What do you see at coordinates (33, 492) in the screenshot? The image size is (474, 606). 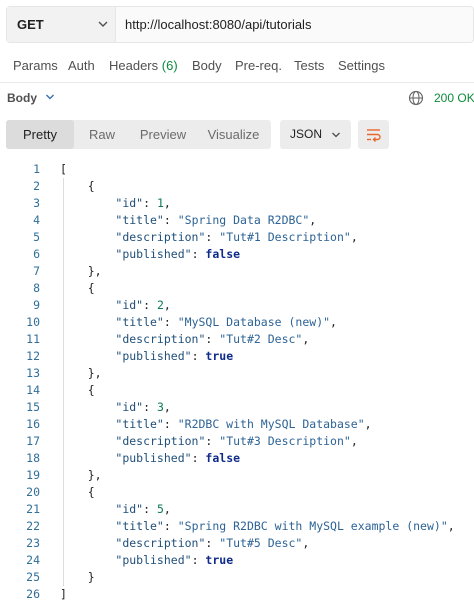 I see `line-number: 20` at bounding box center [33, 492].